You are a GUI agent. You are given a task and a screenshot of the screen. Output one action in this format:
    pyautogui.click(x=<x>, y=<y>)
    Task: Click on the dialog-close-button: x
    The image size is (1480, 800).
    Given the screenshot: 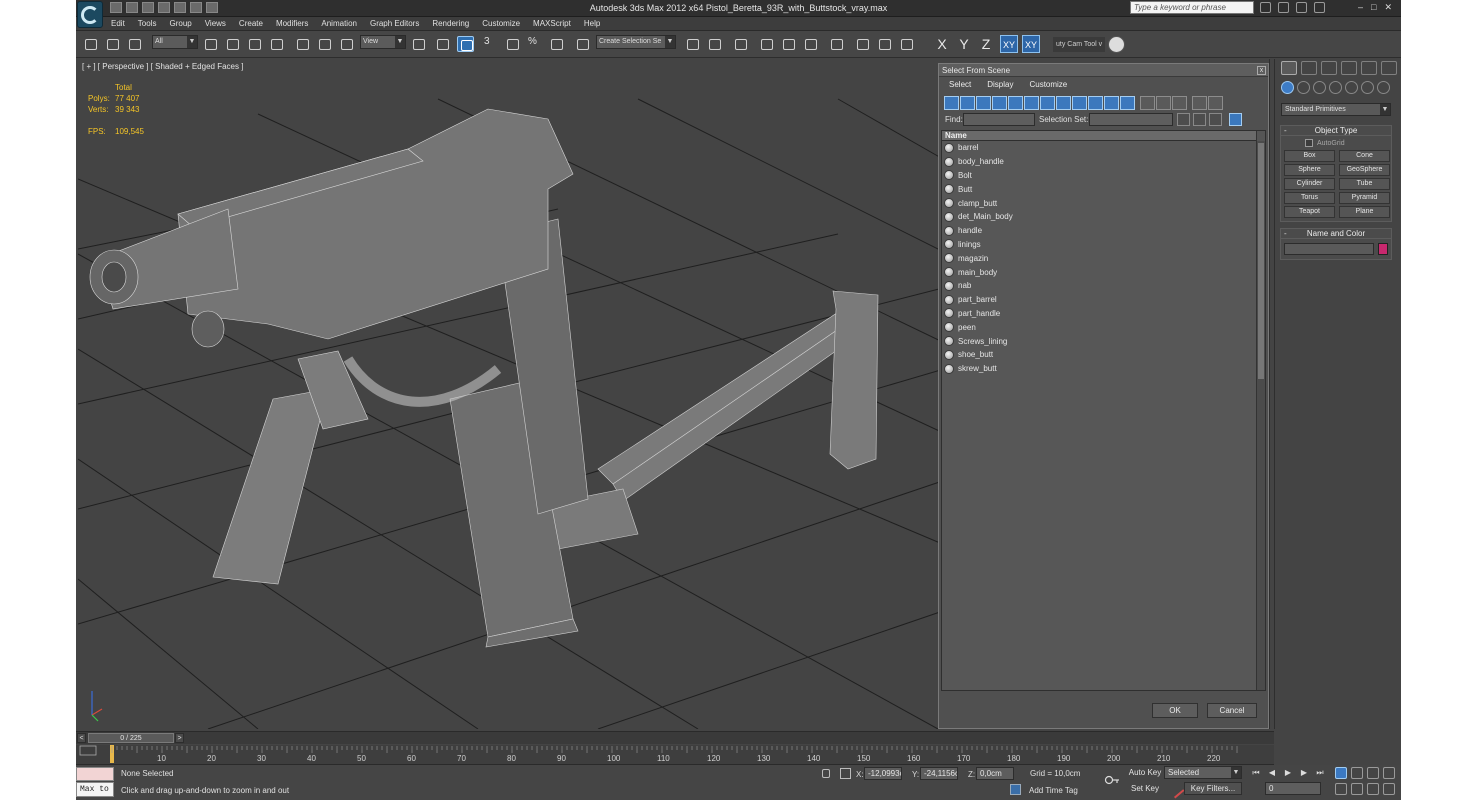 What is the action you would take?
    pyautogui.click(x=1261, y=70)
    